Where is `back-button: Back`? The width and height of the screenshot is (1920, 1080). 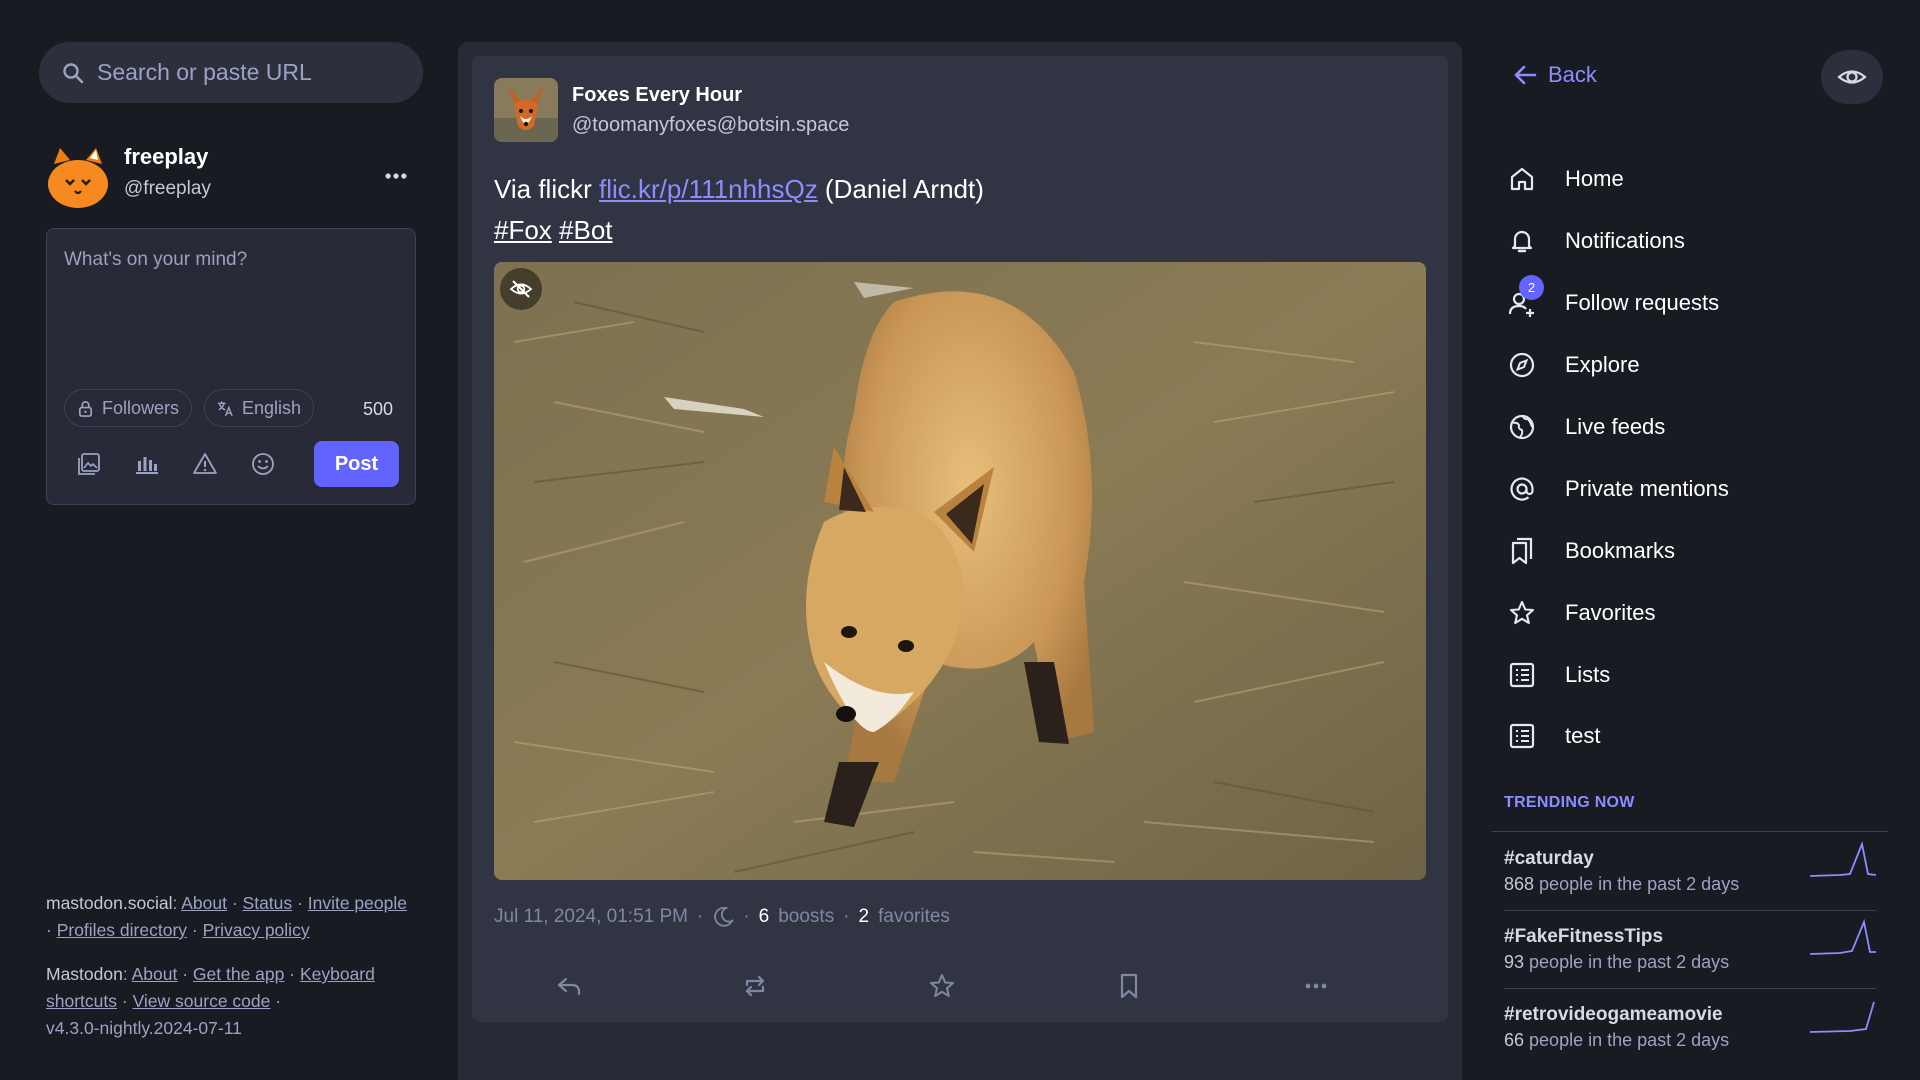
back-button: Back is located at coordinates (1554, 75).